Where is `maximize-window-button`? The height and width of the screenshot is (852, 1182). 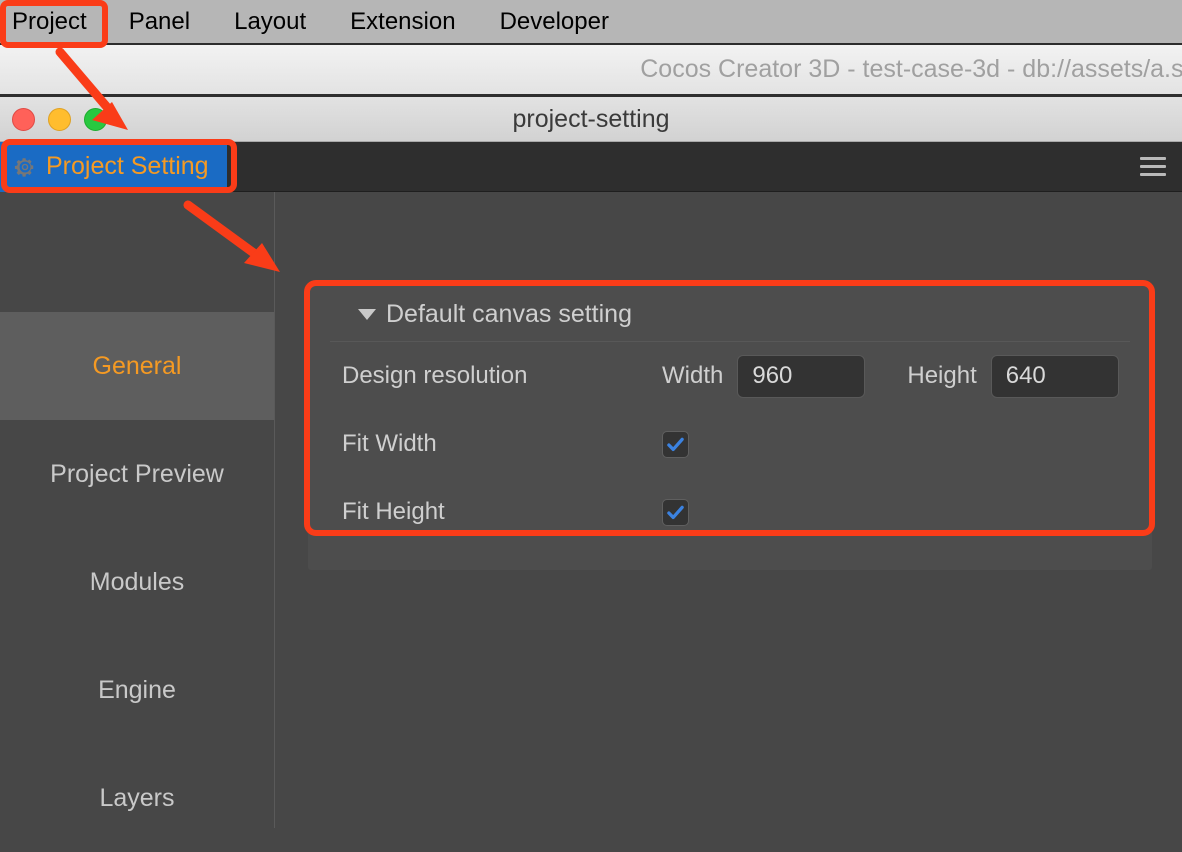
maximize-window-button is located at coordinates (95, 119).